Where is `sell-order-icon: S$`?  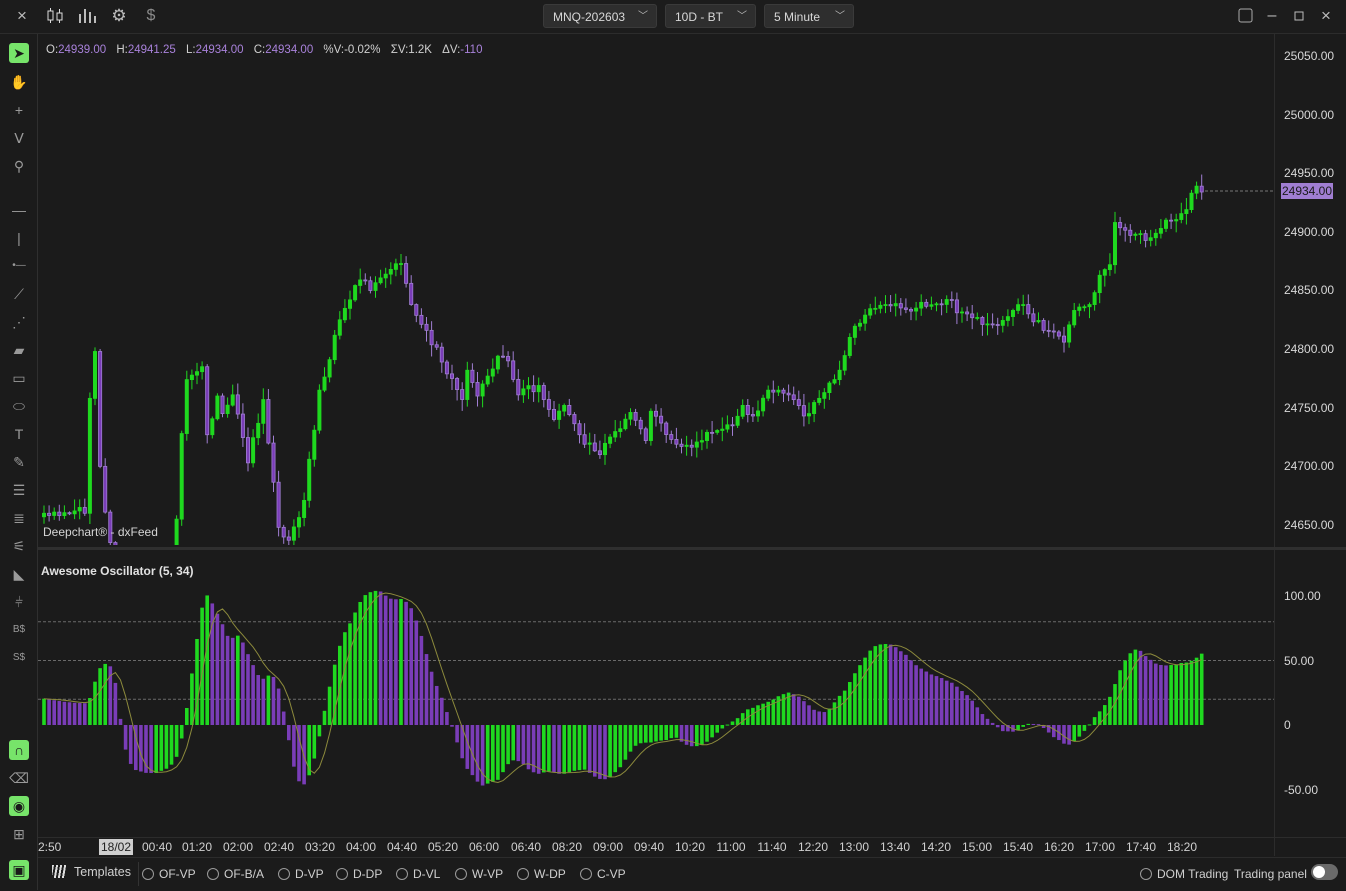 sell-order-icon: S$ is located at coordinates (19, 658).